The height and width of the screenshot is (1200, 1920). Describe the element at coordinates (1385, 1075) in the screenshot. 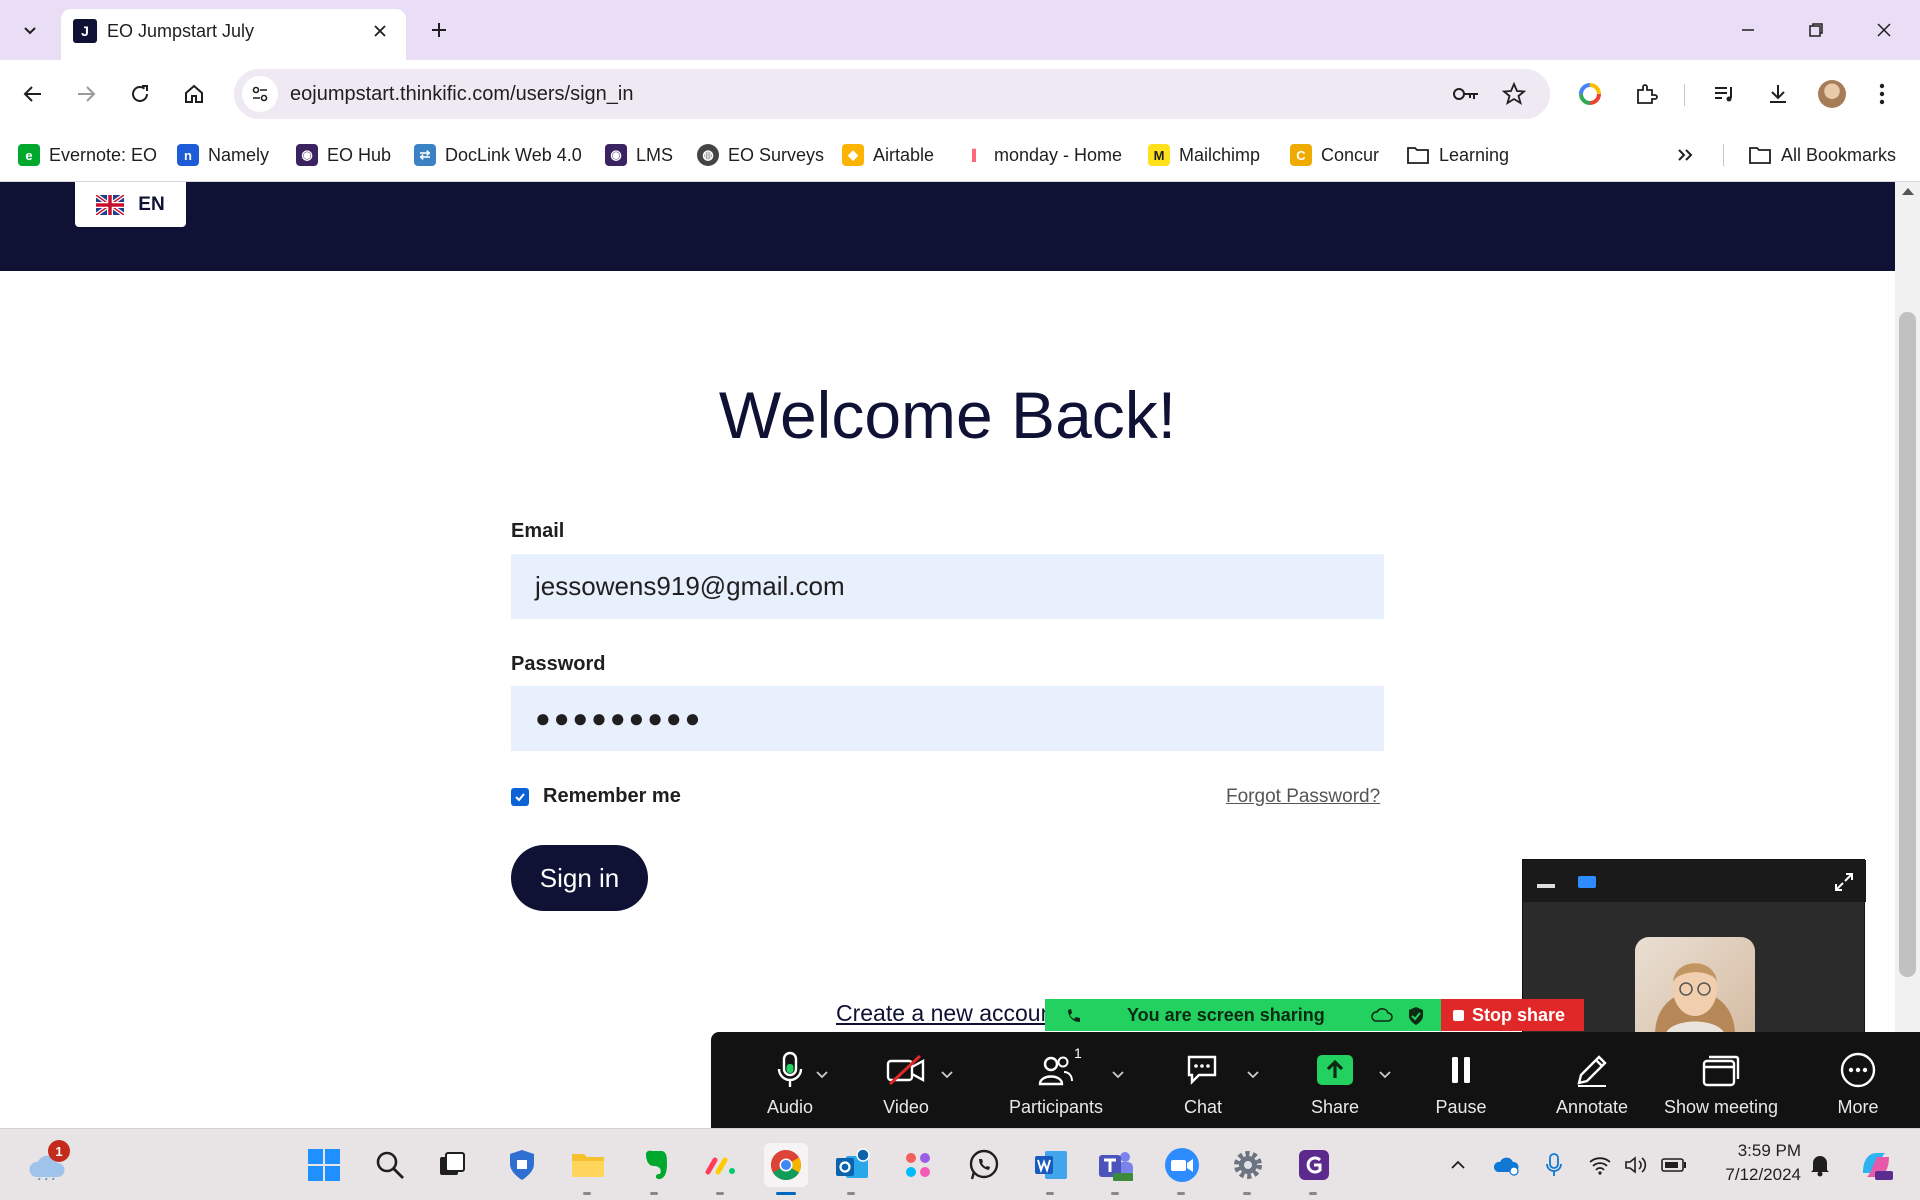

I see `share-options-caret` at that location.